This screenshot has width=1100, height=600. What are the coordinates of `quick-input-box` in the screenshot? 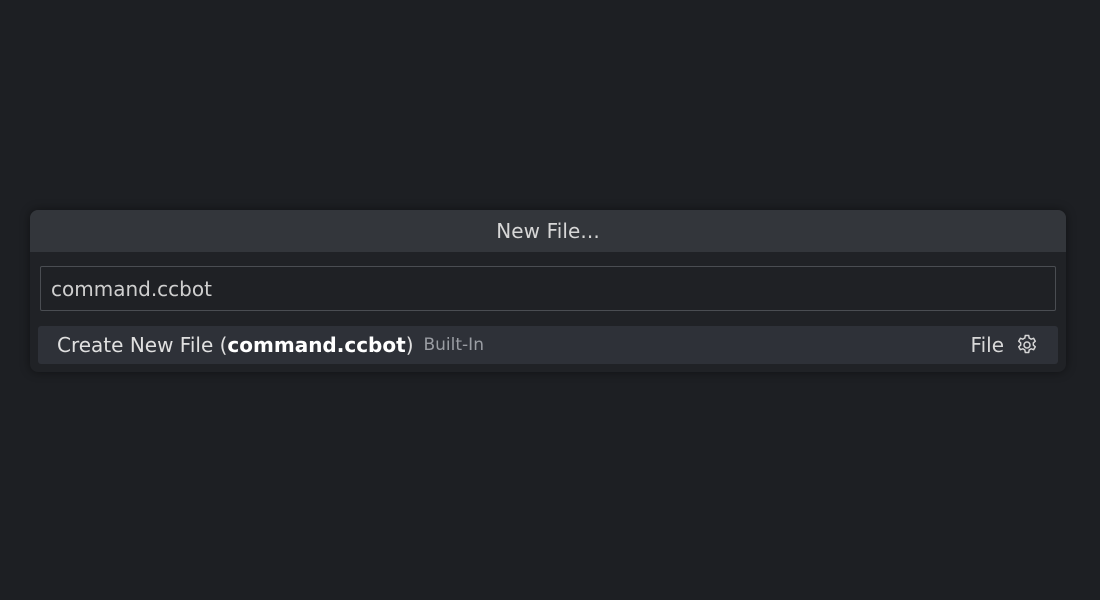 It's located at (548, 288).